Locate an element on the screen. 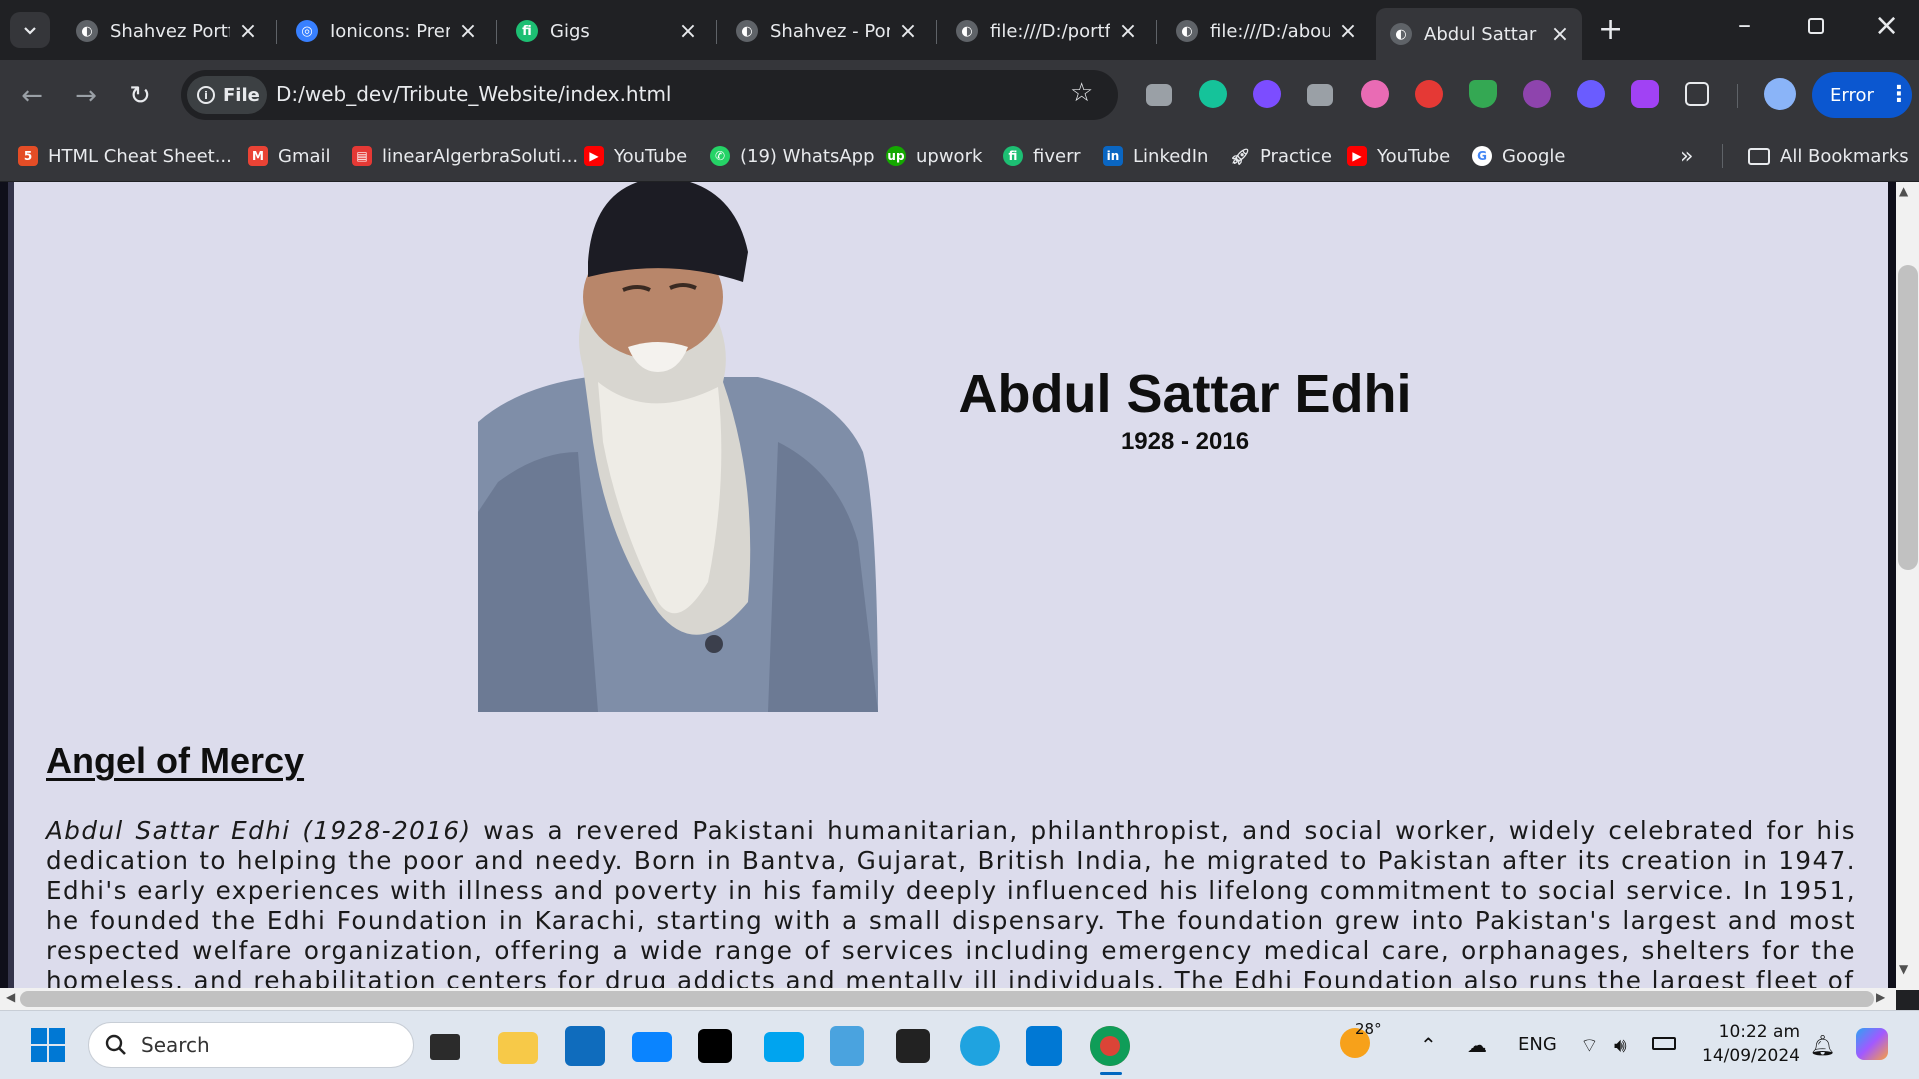  shield-extension-icon is located at coordinates (1483, 94).